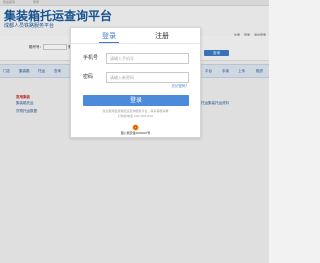  Describe the element at coordinates (88, 77) in the screenshot. I see `password-label: 密码` at that location.